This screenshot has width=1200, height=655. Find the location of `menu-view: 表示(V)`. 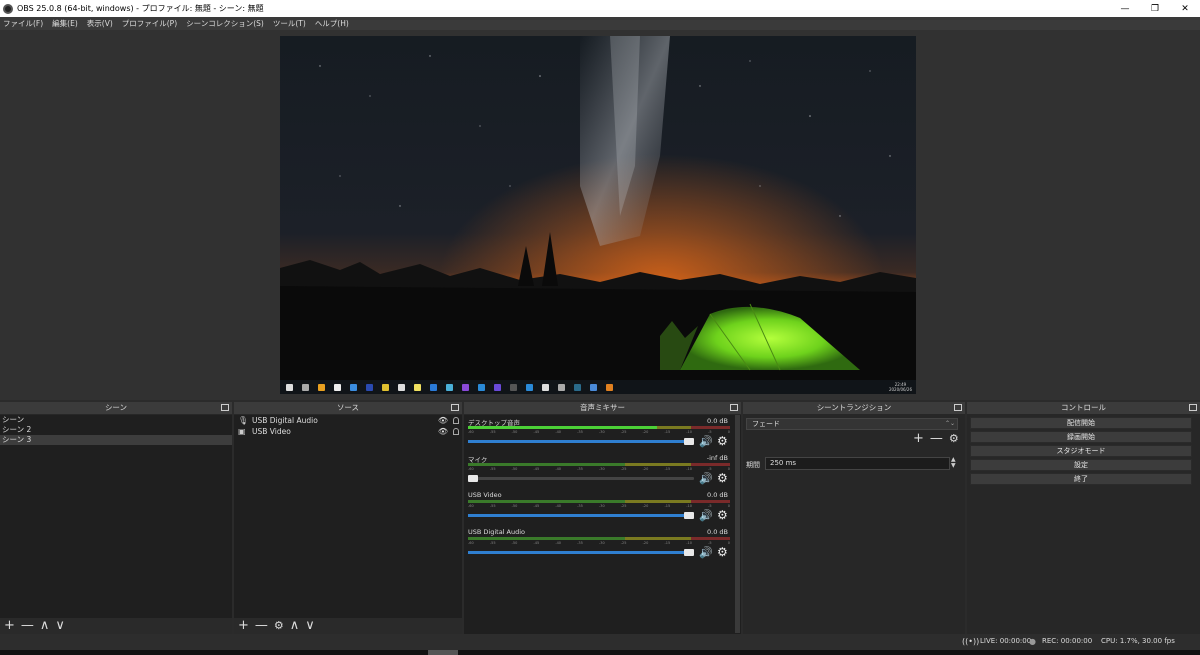

menu-view: 表示(V) is located at coordinates (100, 23).